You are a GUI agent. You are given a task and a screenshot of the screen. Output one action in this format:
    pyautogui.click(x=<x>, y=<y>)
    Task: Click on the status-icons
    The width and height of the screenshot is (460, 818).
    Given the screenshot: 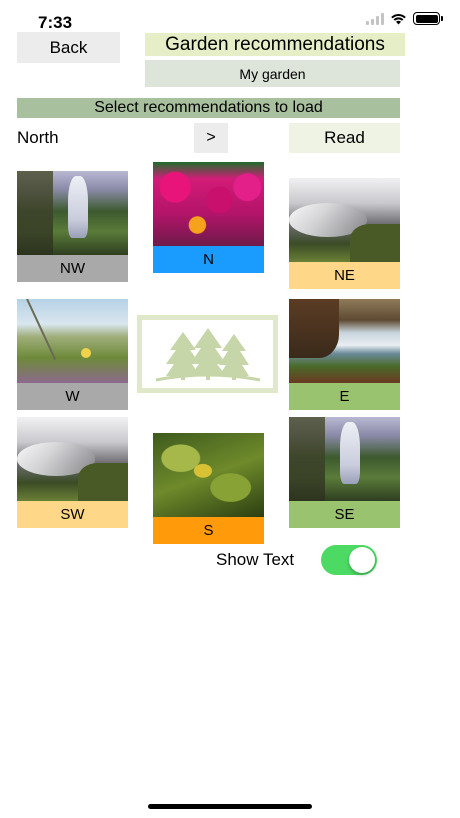 What is the action you would take?
    pyautogui.click(x=404, y=18)
    